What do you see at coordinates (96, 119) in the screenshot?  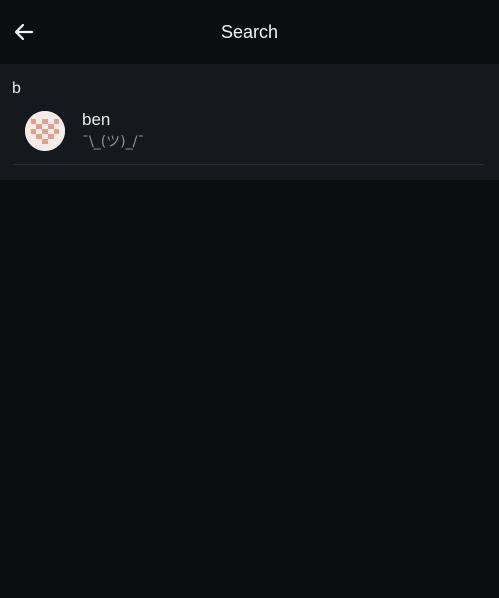 I see `user-name: ben` at bounding box center [96, 119].